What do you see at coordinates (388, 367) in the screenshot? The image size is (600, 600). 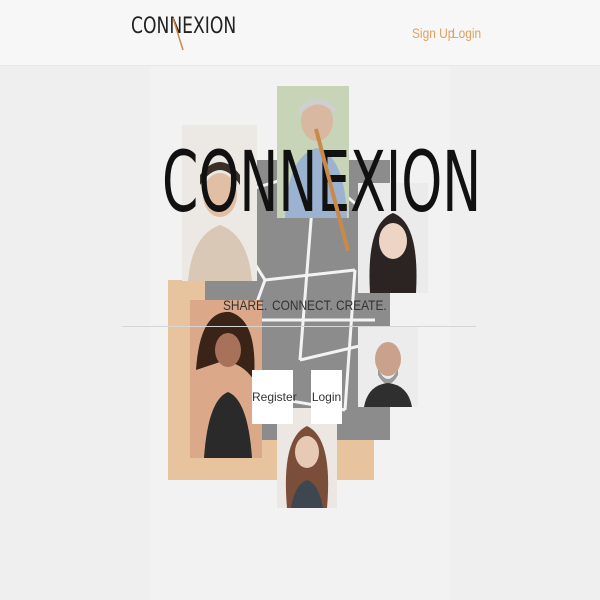 I see `photo-bald-man` at bounding box center [388, 367].